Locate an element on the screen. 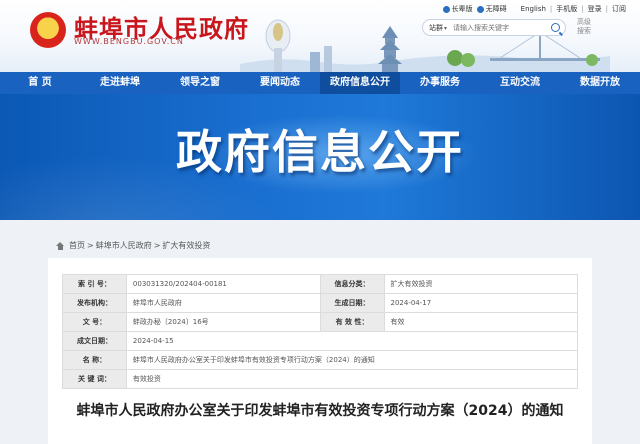 The height and width of the screenshot is (444, 640). elder-mode-link: 长辈版 is located at coordinates (457, 9).